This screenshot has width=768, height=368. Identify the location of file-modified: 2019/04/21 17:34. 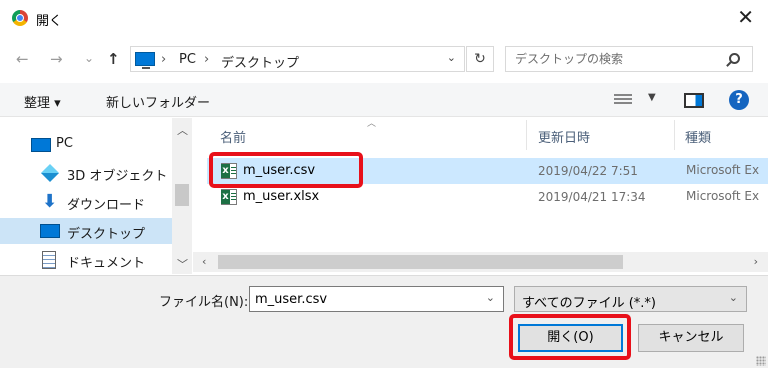
(592, 197).